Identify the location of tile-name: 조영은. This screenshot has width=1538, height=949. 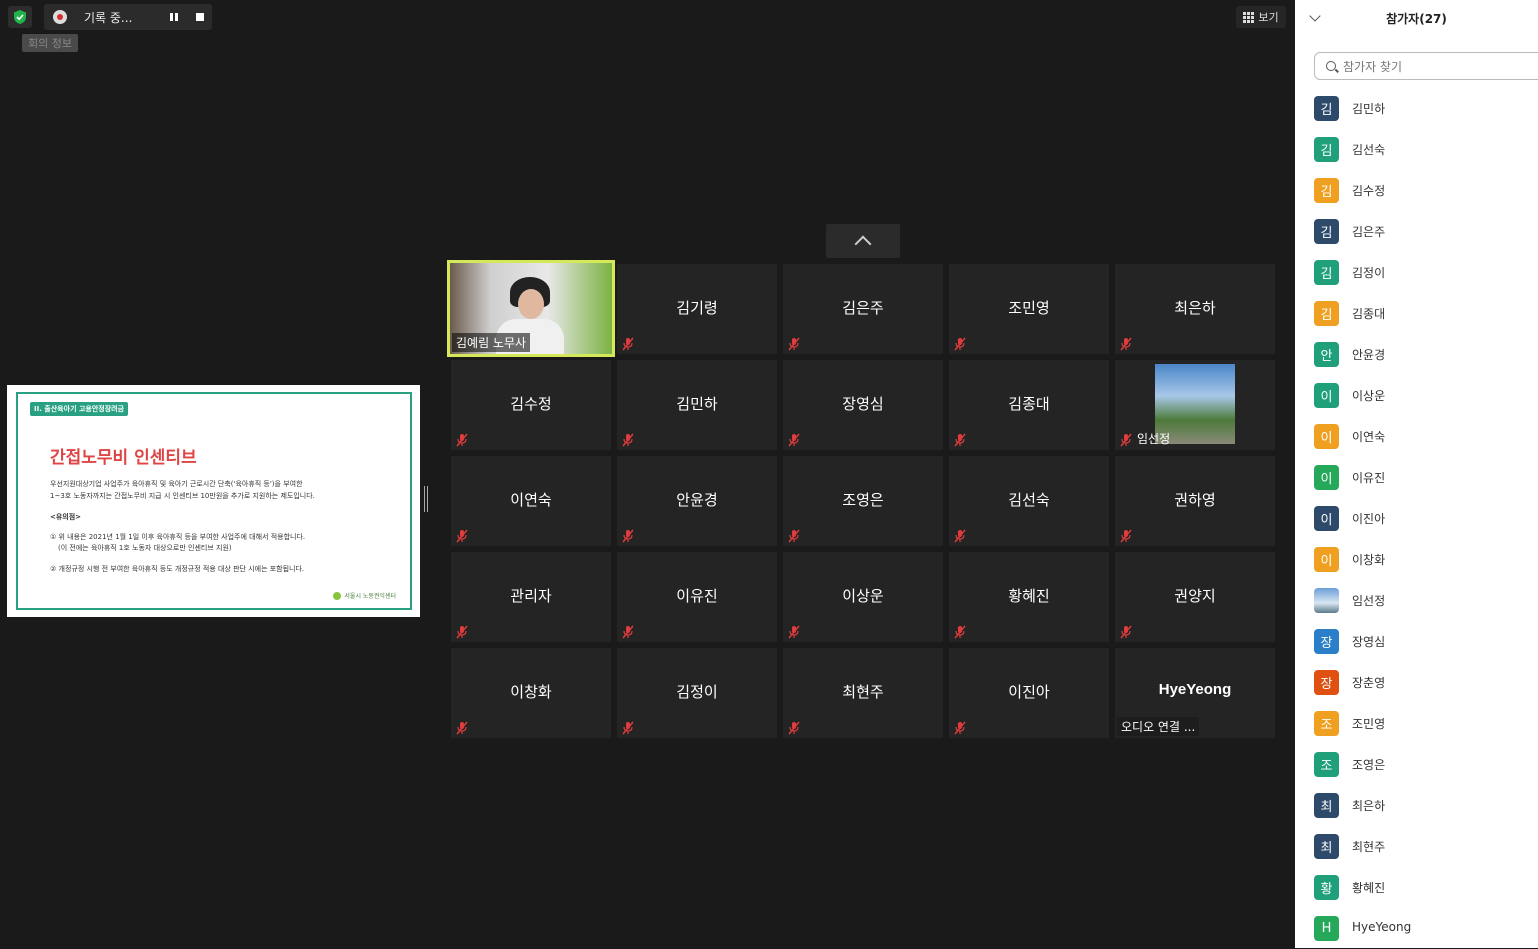
(863, 500).